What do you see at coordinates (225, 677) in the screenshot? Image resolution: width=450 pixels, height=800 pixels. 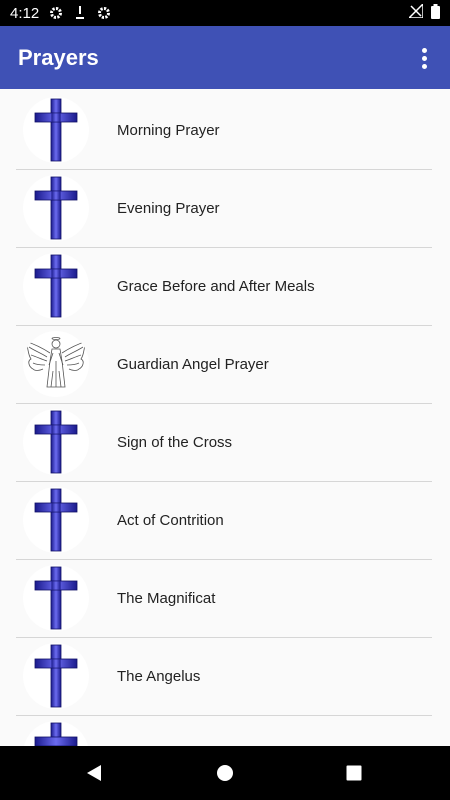 I see `list-item: The Angelus` at bounding box center [225, 677].